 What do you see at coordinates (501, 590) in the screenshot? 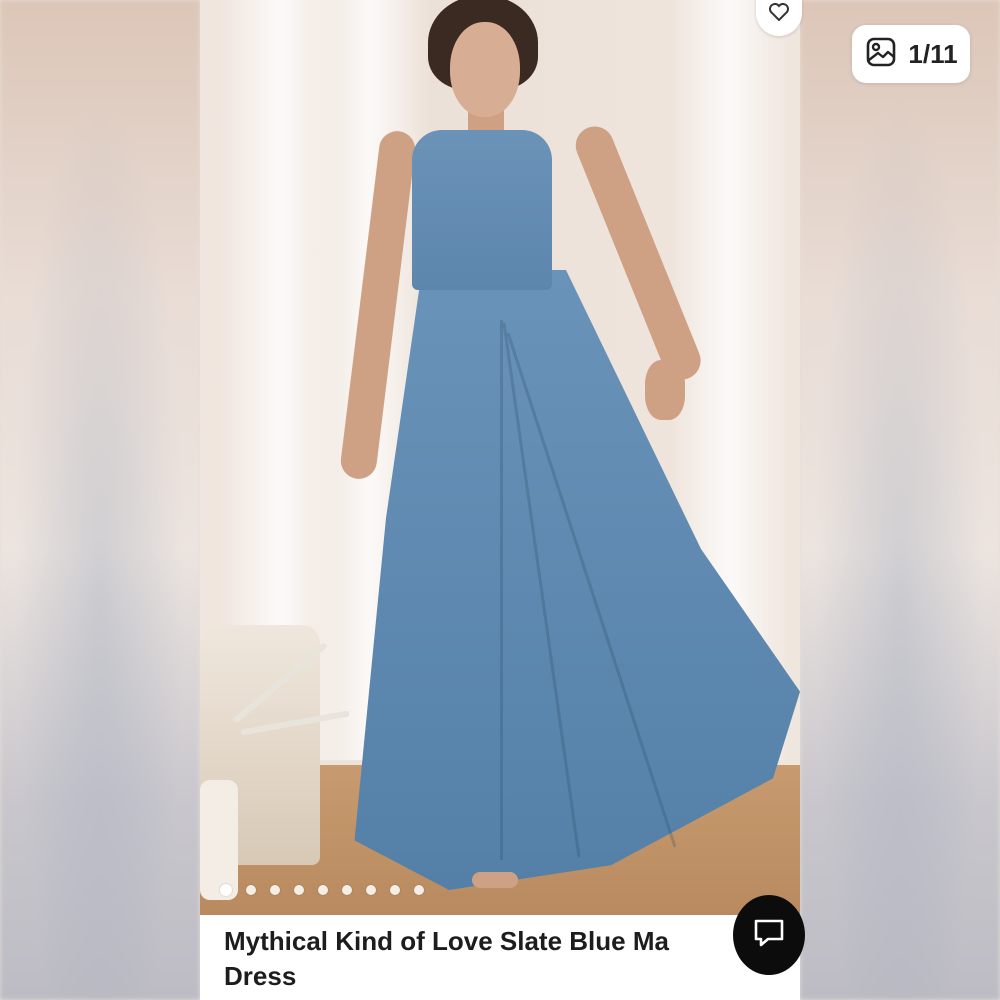
I see `dress-fold` at bounding box center [501, 590].